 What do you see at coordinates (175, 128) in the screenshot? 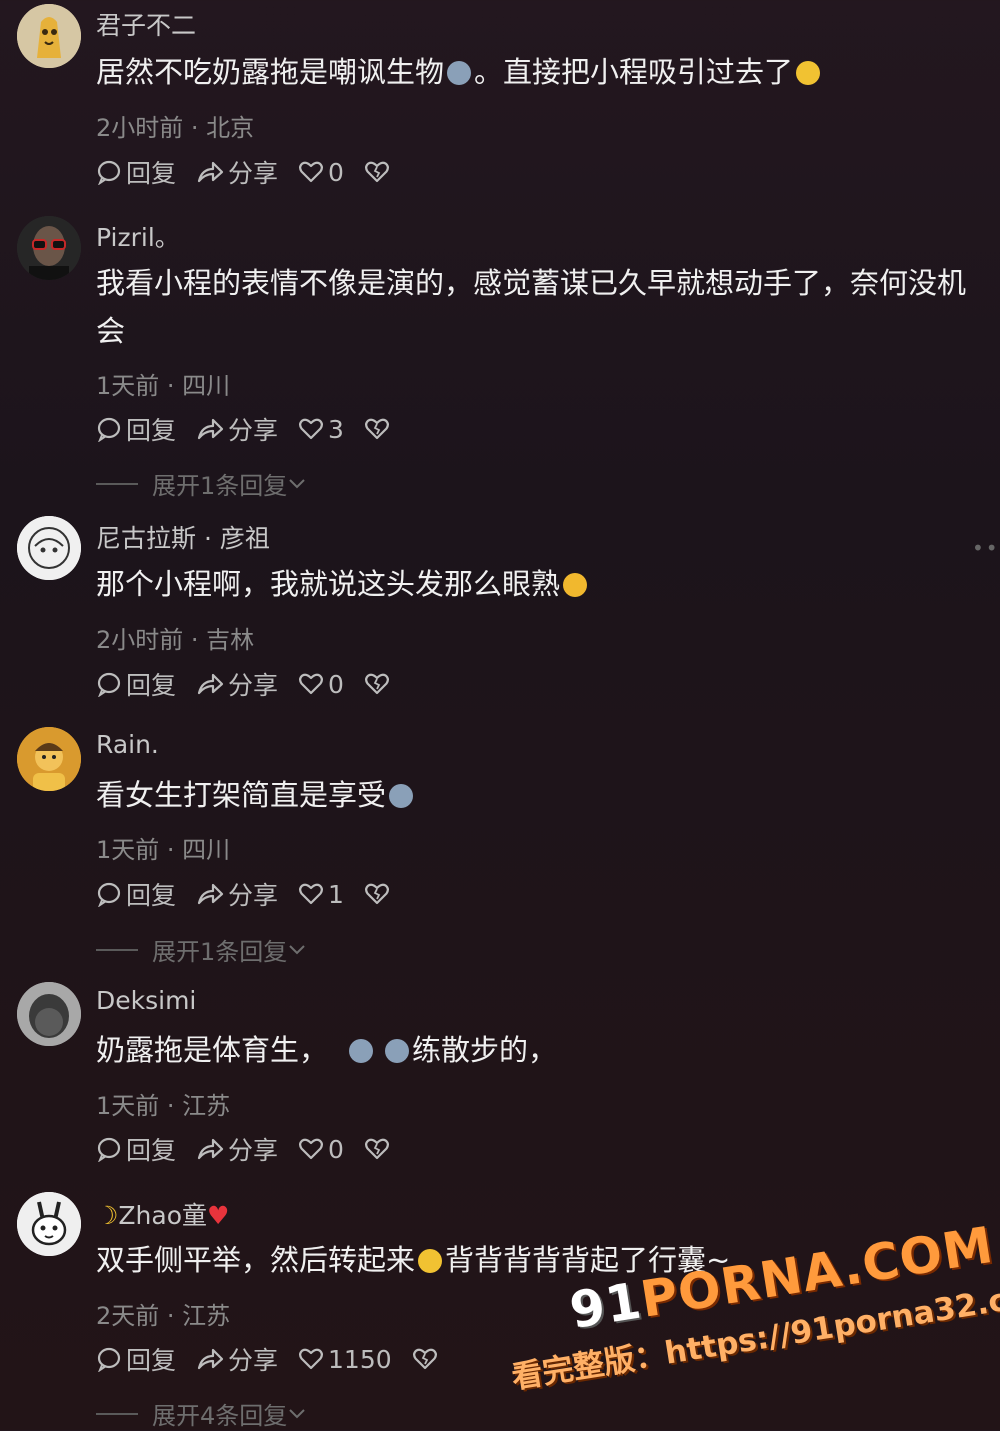
I see `comment-meta: 2小时前 · 北京` at bounding box center [175, 128].